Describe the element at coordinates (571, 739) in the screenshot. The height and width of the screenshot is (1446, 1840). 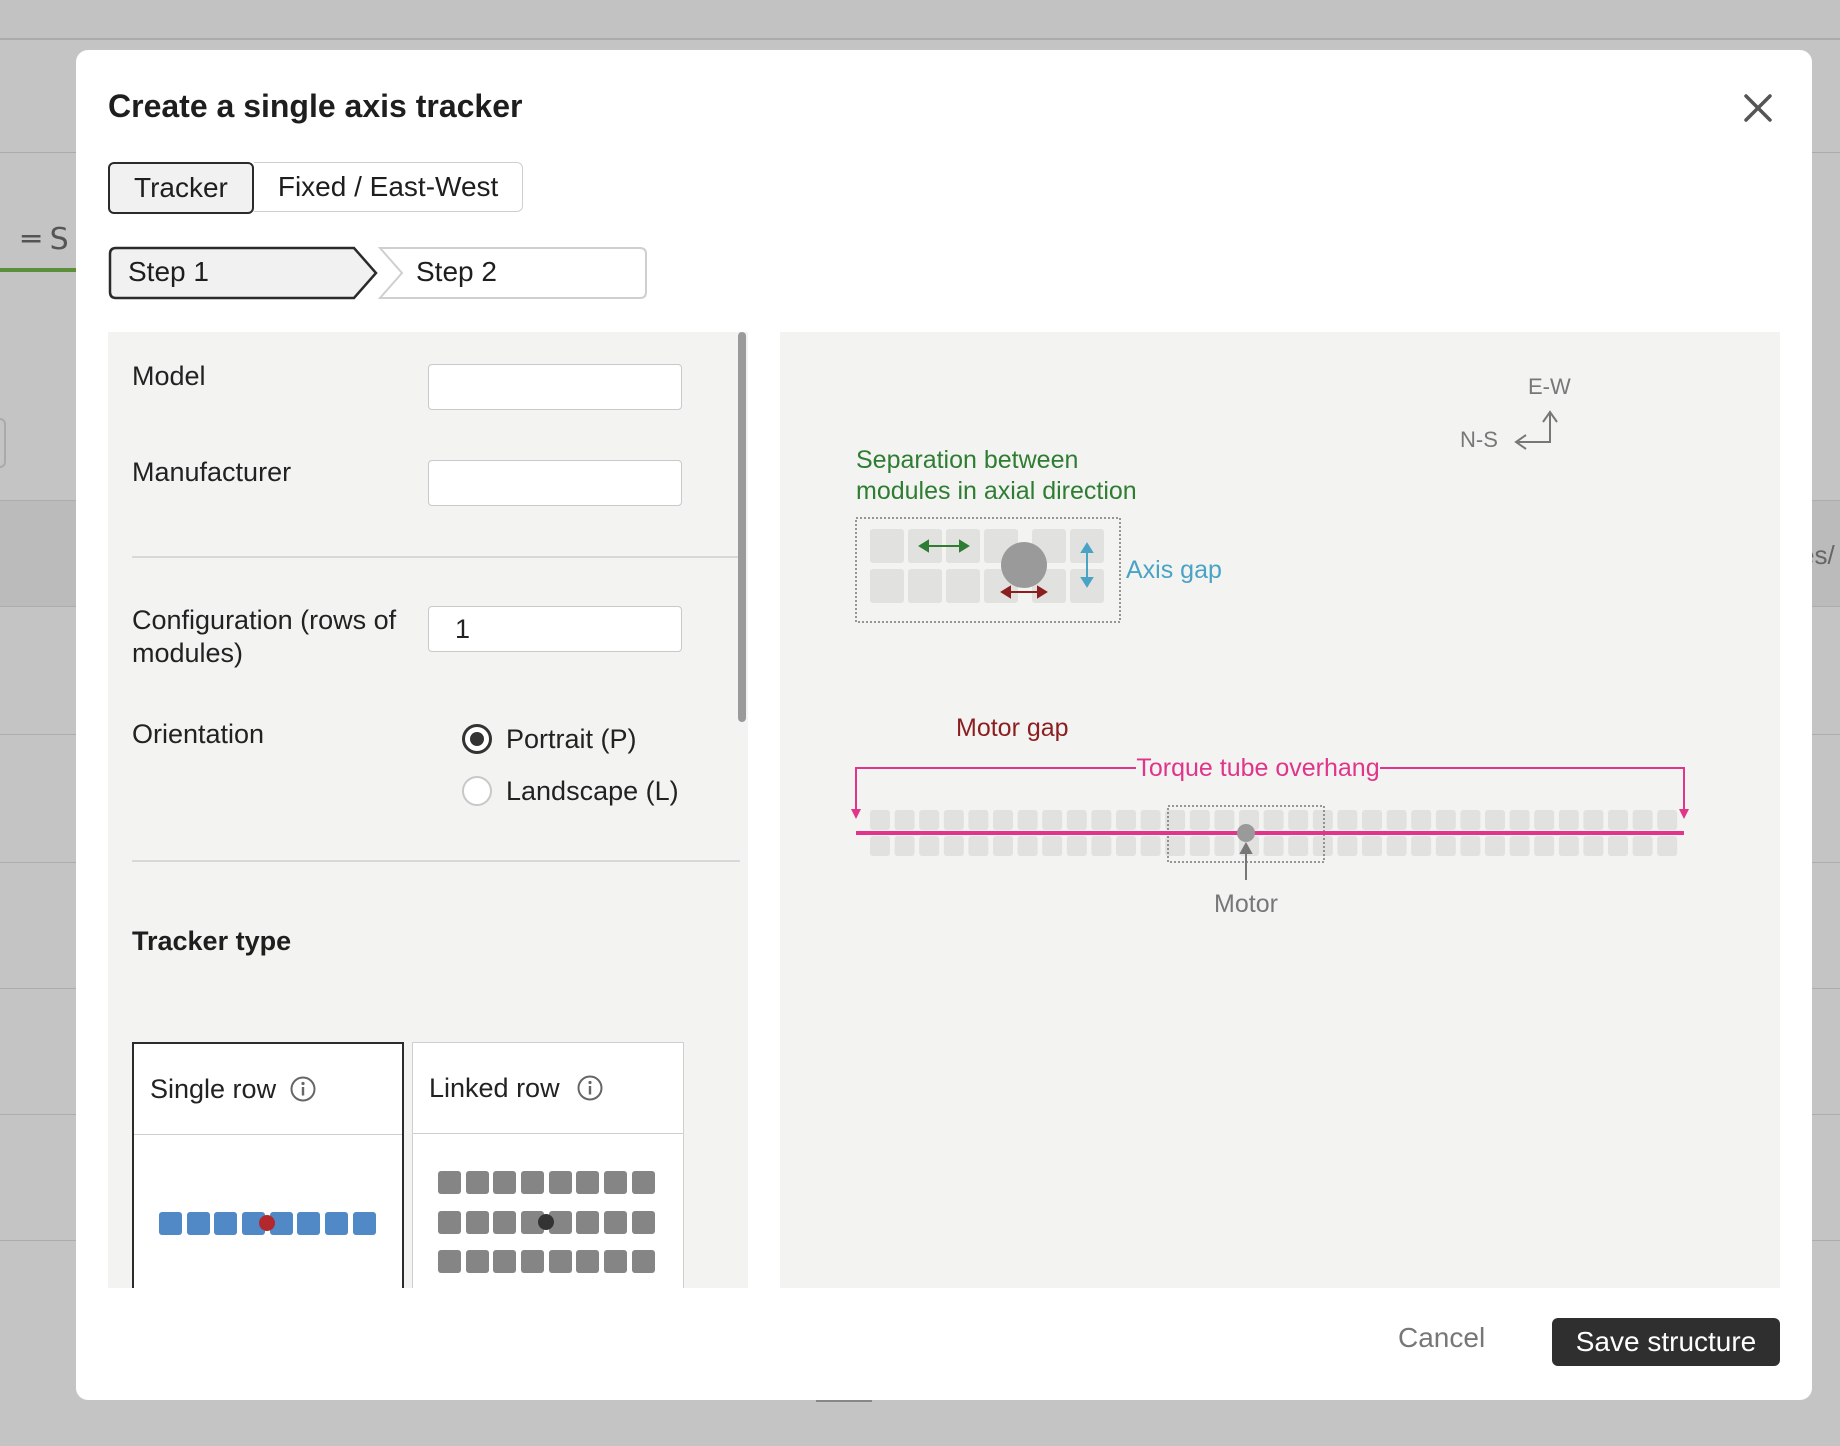
I see `portrait-label: Portrait (P)` at that location.